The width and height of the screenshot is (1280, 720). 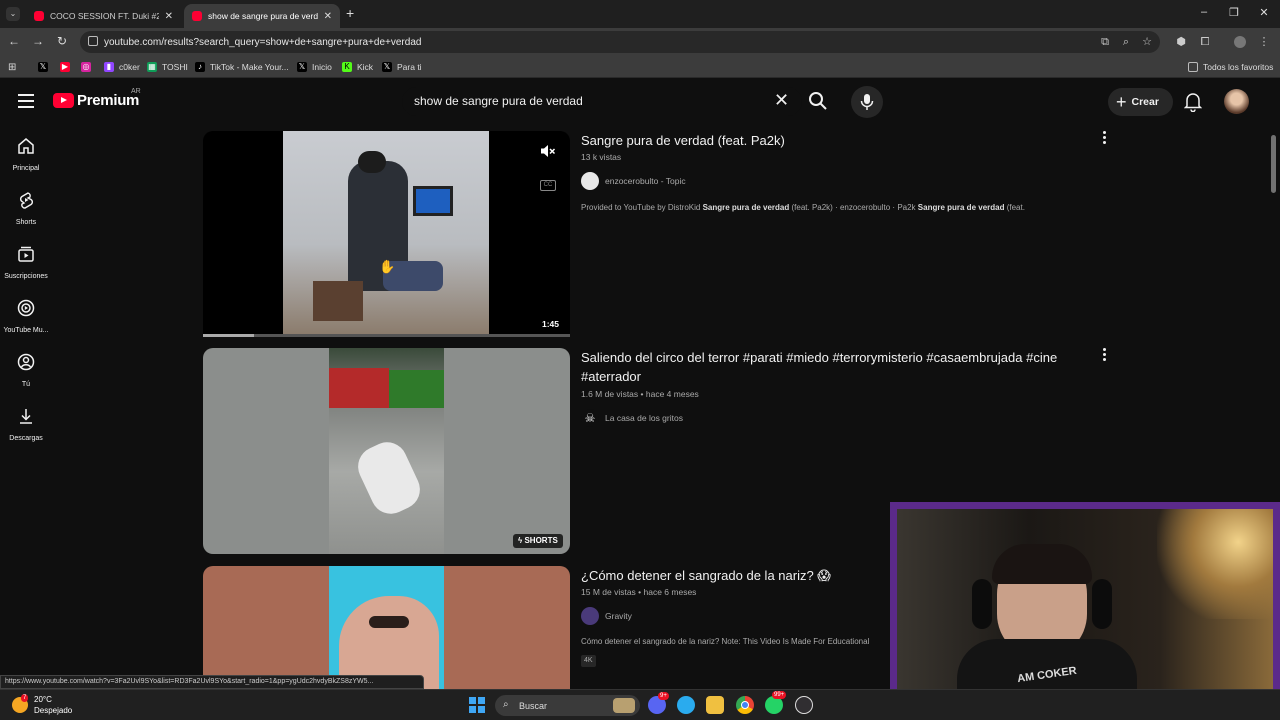 I want to click on result-title: Sangre pura de verdad (feat. Pa2k), so click(x=831, y=140).